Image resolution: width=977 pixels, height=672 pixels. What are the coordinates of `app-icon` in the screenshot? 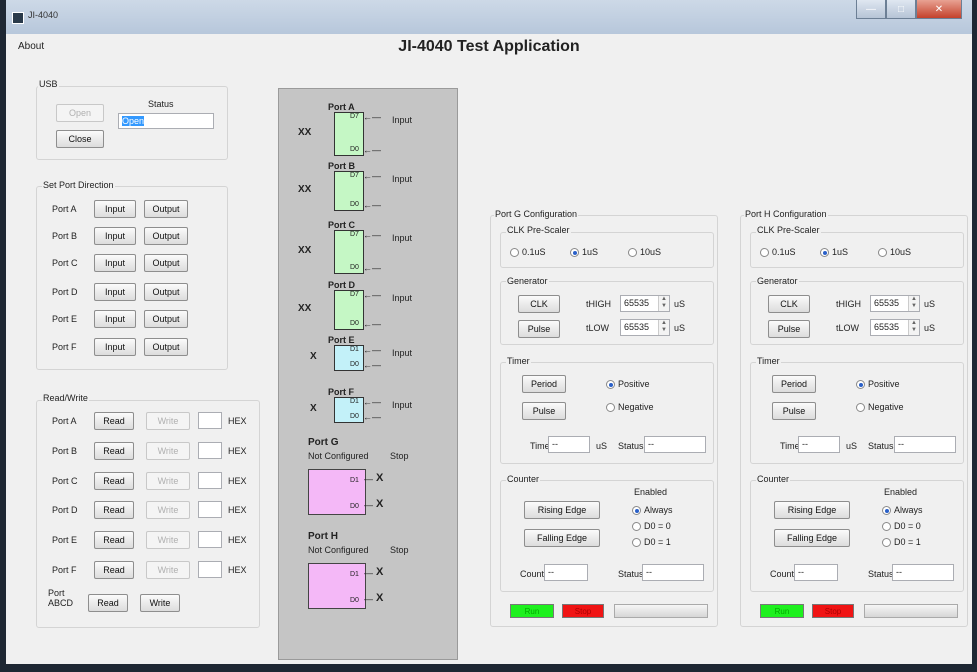 It's located at (18, 18).